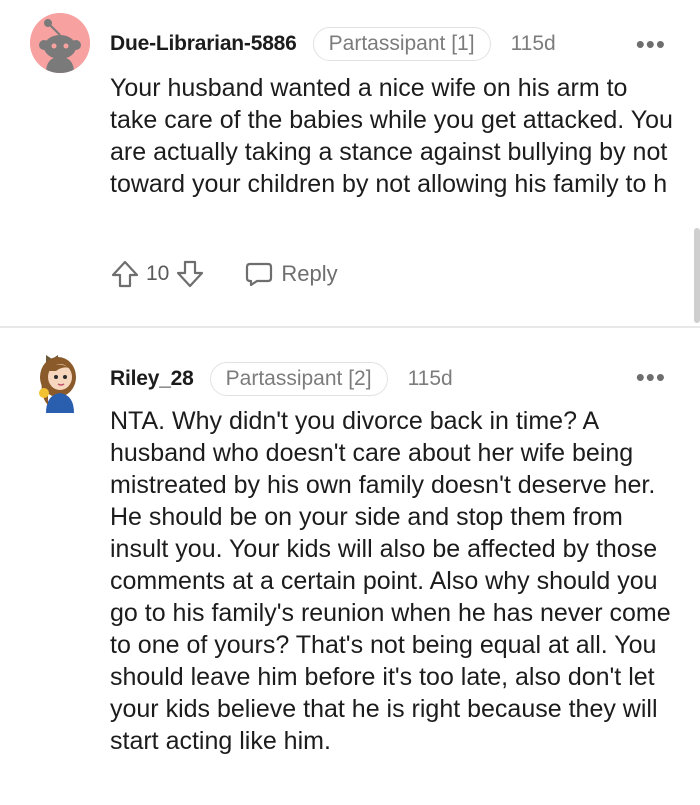 Image resolution: width=700 pixels, height=805 pixels. I want to click on comment-divider, so click(350, 327).